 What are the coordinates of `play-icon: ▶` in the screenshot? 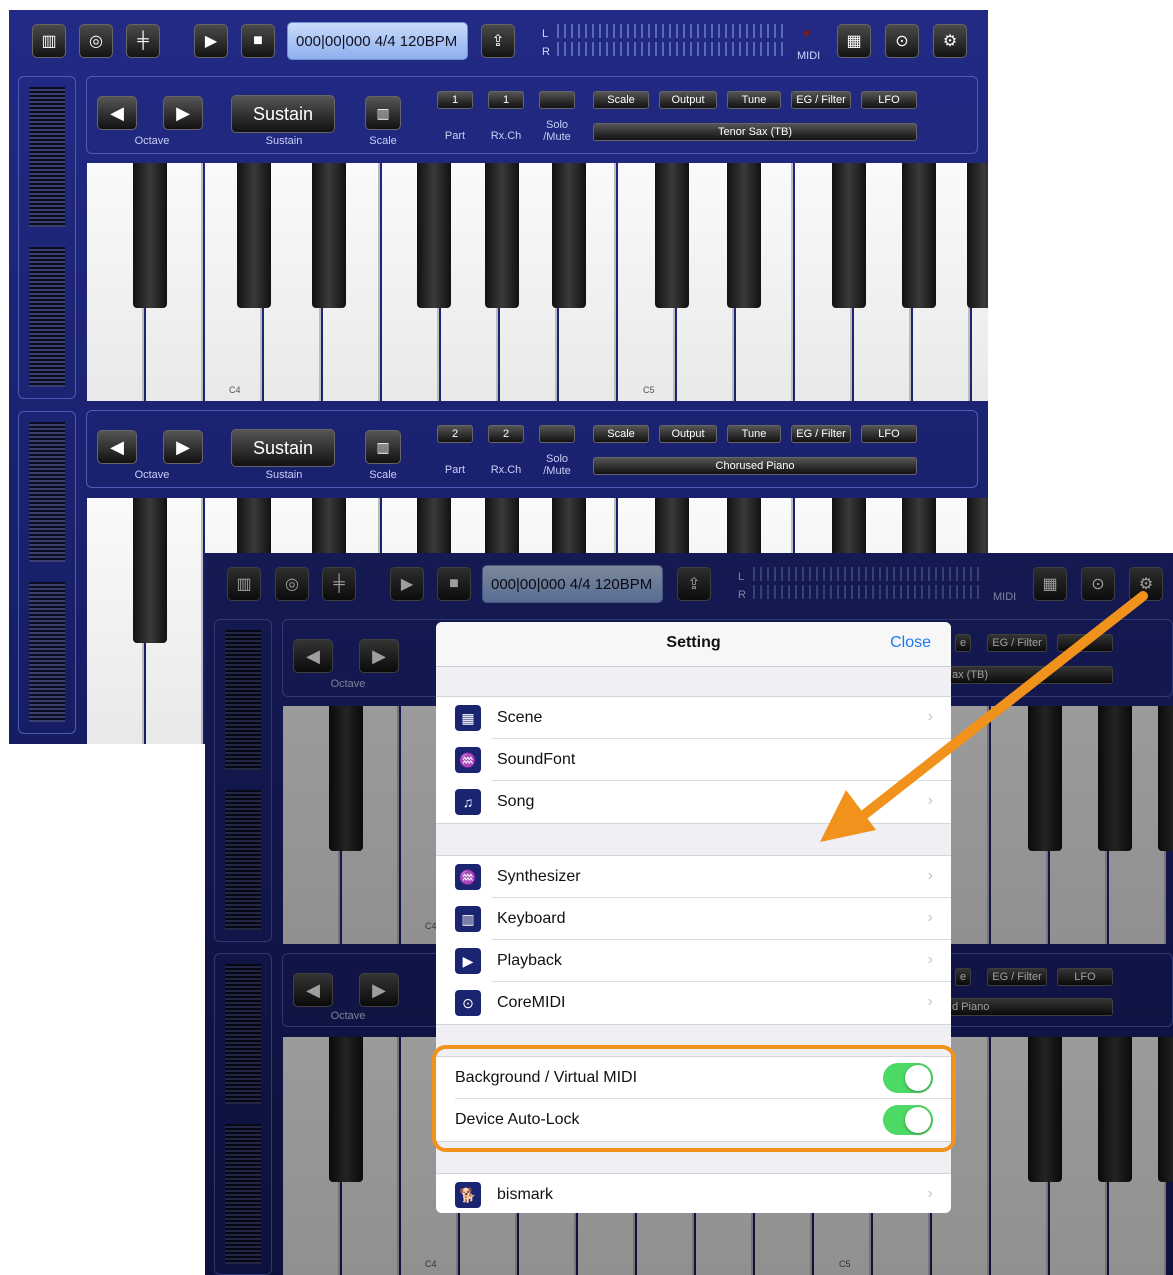 It's located at (211, 41).